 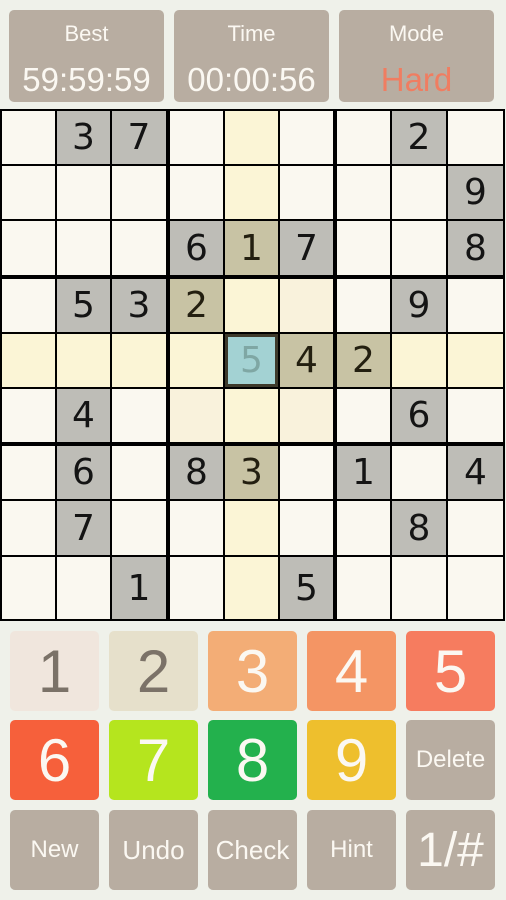 What do you see at coordinates (251, 79) in the screenshot?
I see `time-value: 00:00:56` at bounding box center [251, 79].